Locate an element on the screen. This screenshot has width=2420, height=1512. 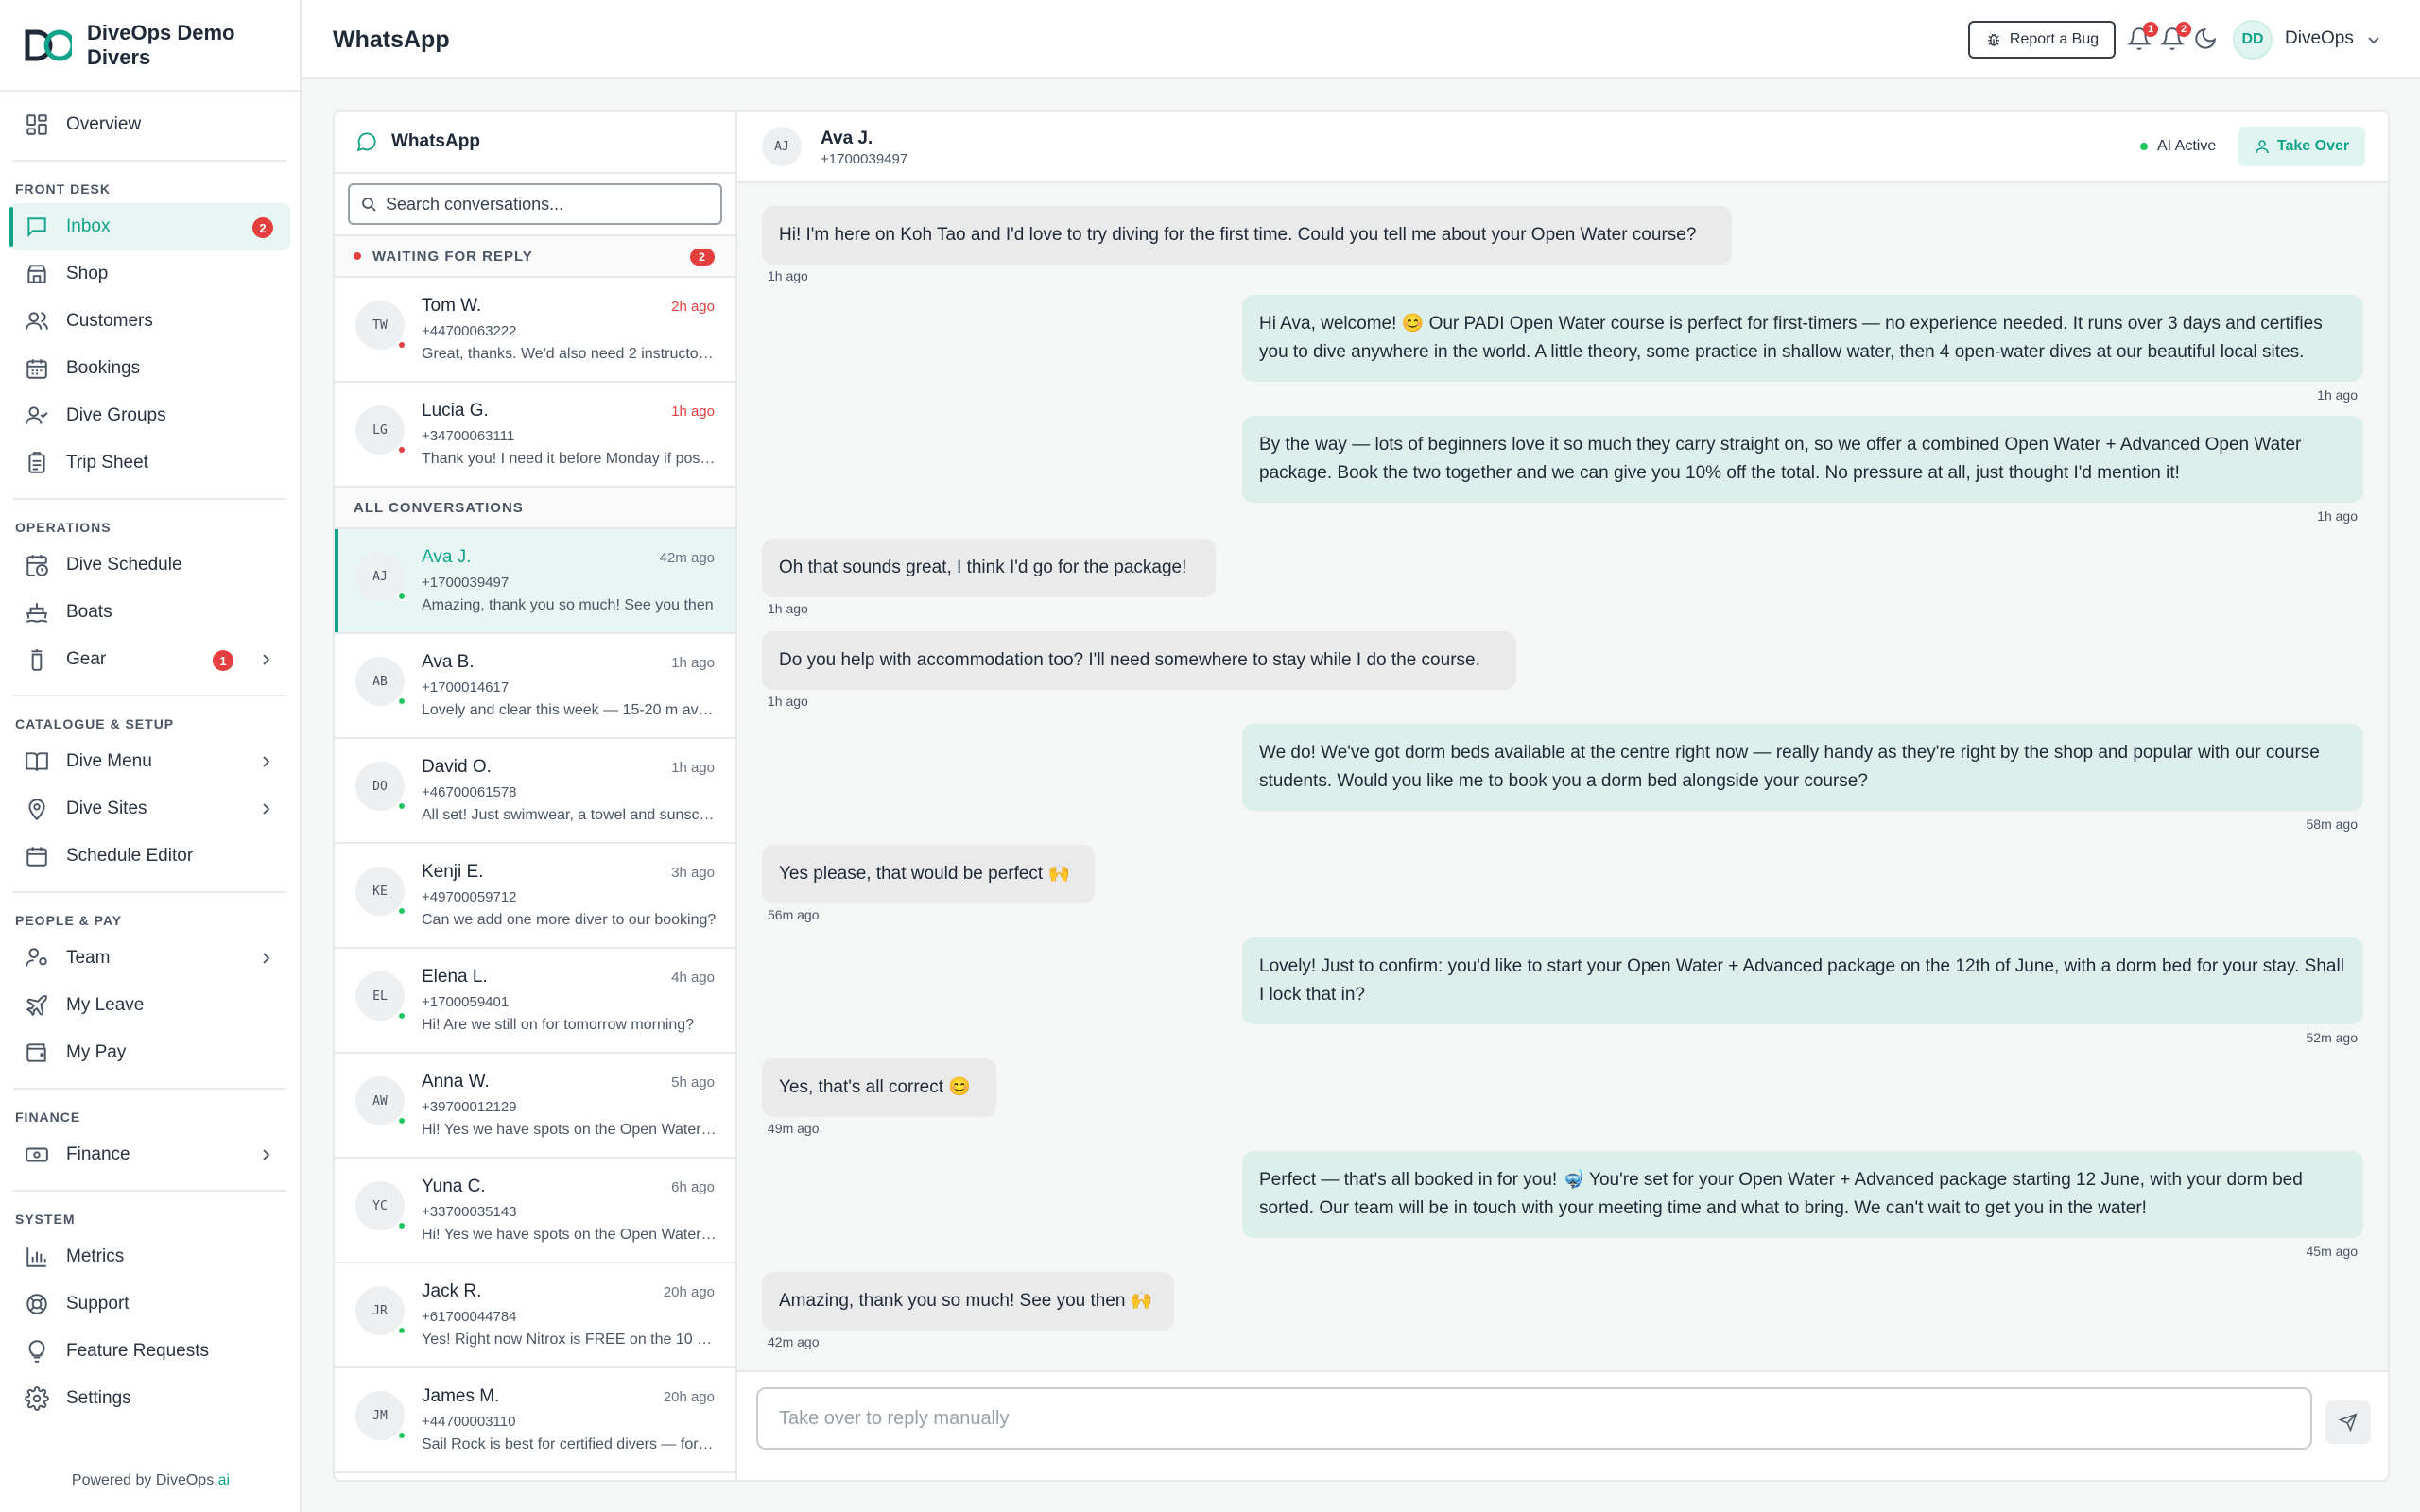
contact-name: Yuna C. is located at coordinates (454, 1186).